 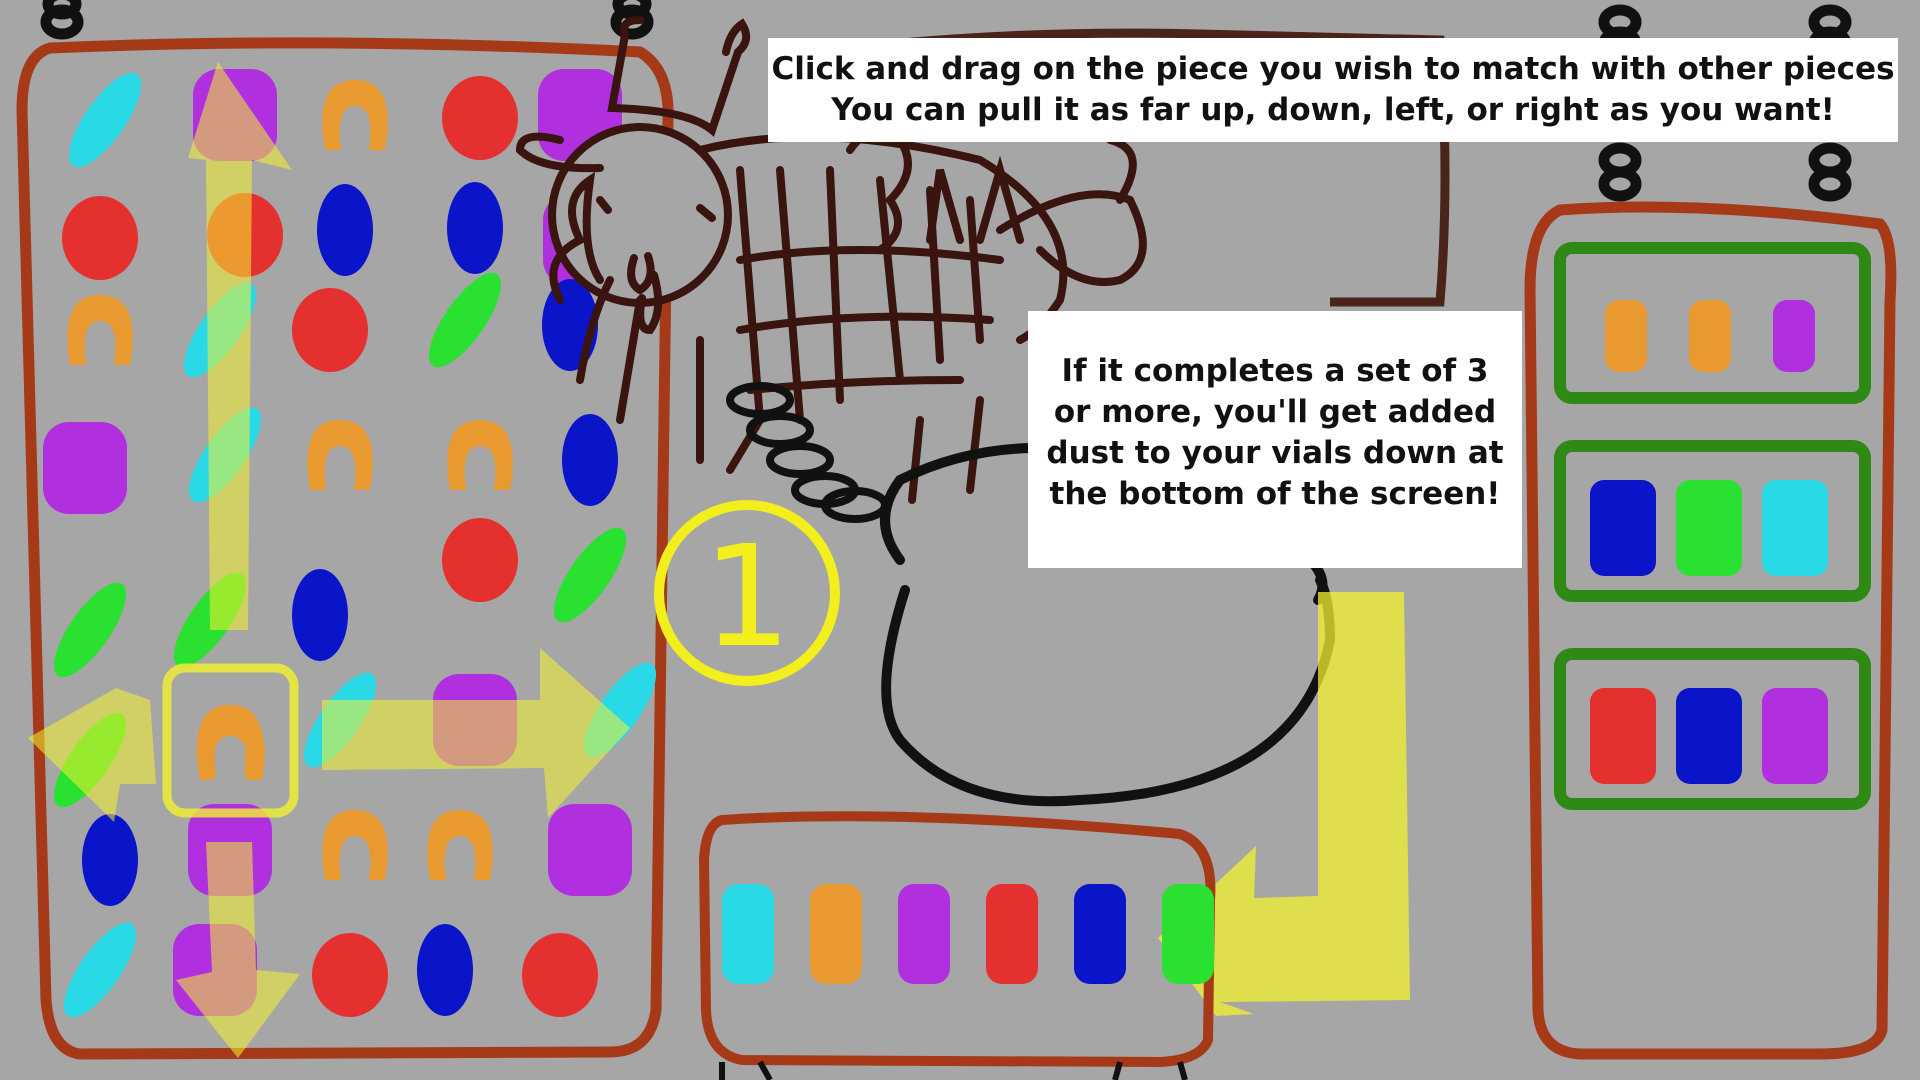 I want to click on vial-tray, so click(x=968, y=934).